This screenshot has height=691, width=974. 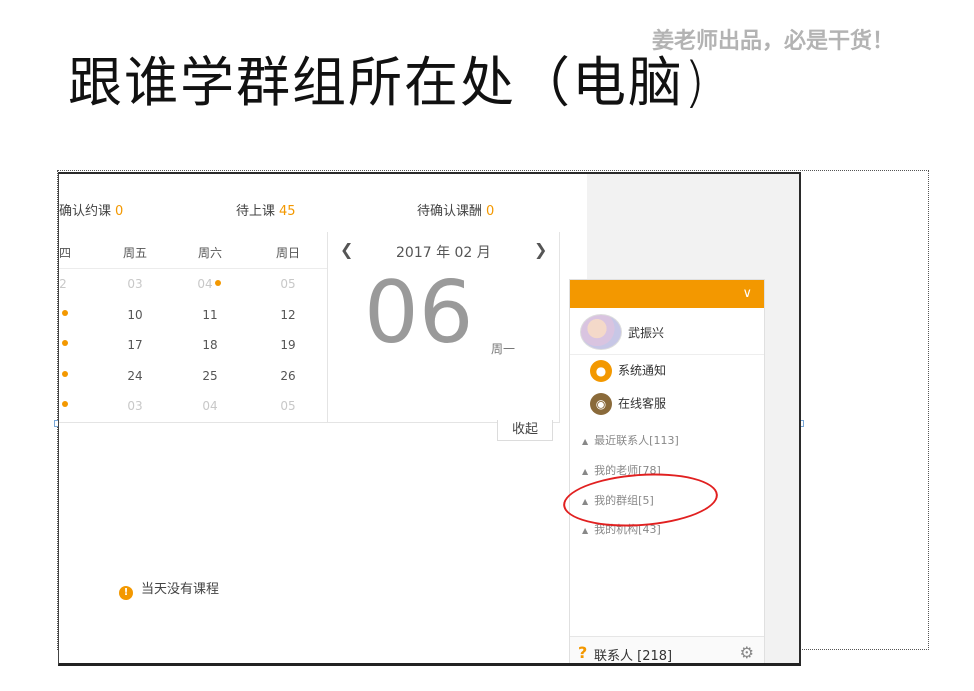 What do you see at coordinates (443, 253) in the screenshot?
I see `month-label: 2017 年 02 月` at bounding box center [443, 253].